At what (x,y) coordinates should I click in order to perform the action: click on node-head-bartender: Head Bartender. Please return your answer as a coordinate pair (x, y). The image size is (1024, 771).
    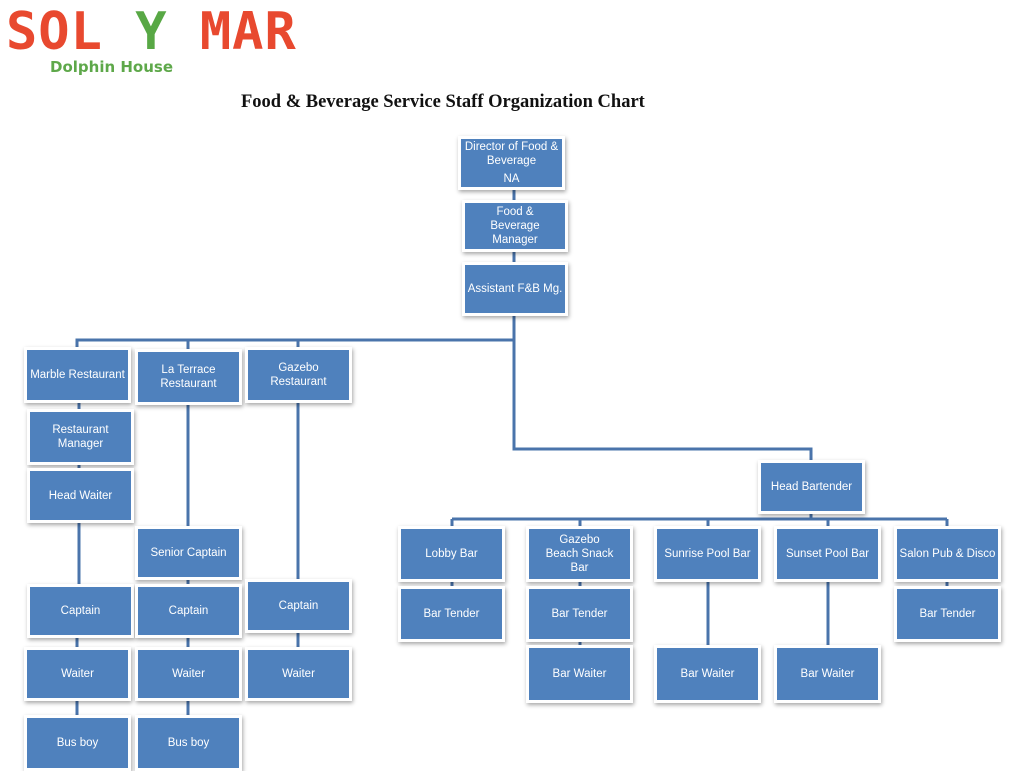
    Looking at the image, I should click on (811, 487).